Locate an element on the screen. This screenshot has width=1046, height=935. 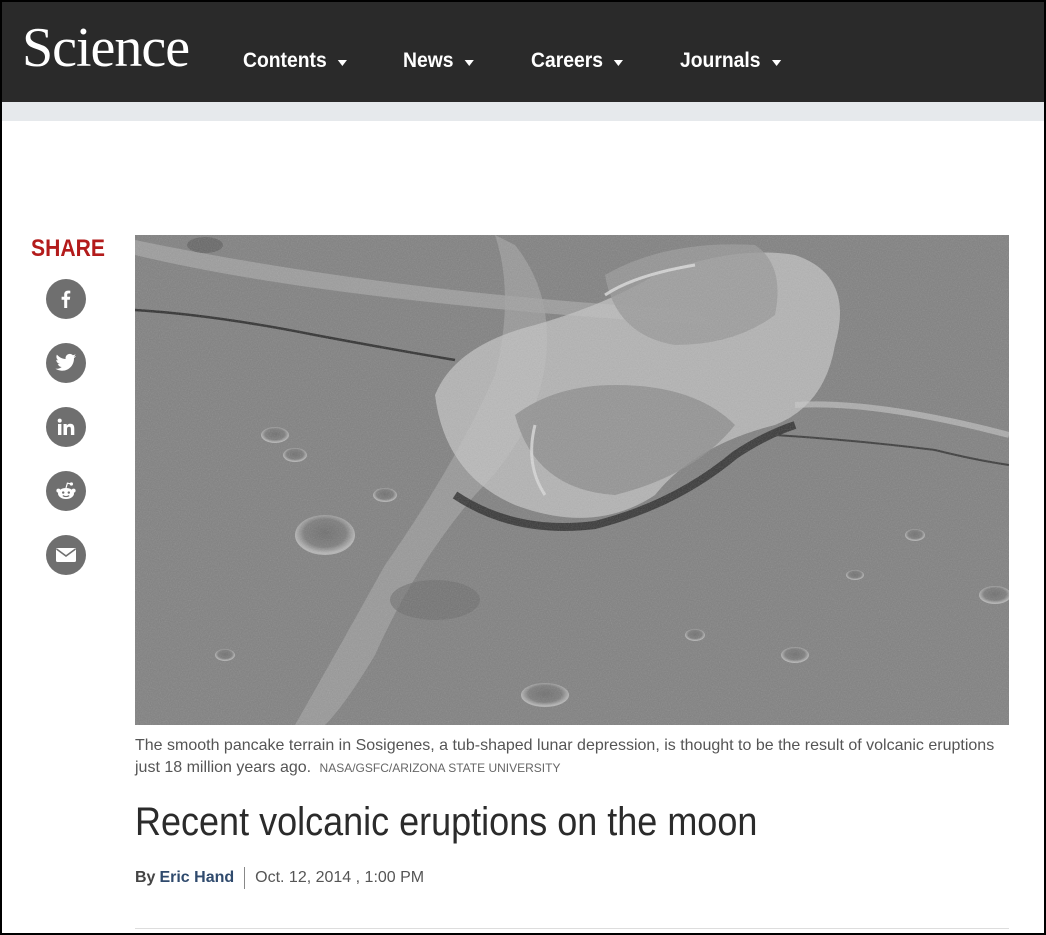
share-email-button is located at coordinates (66, 555).